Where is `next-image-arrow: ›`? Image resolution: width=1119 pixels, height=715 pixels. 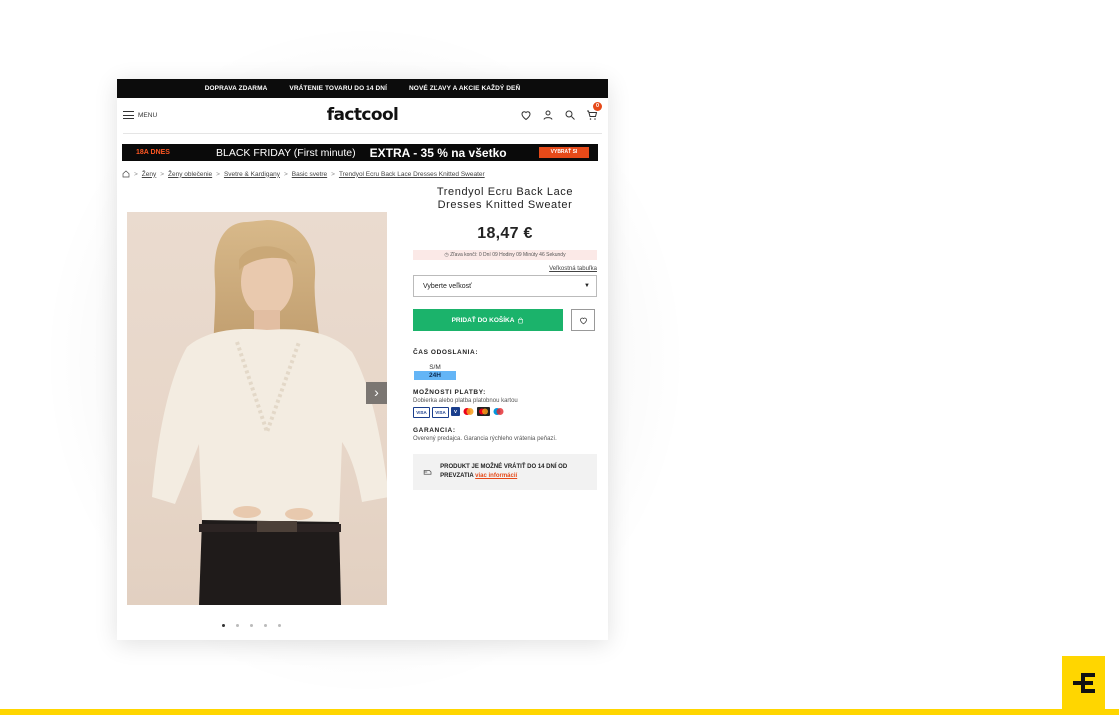
next-image-arrow: › is located at coordinates (376, 393).